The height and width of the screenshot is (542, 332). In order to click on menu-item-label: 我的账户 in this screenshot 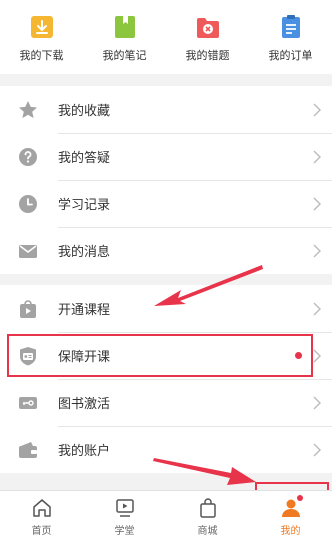, I will do `click(84, 451)`.